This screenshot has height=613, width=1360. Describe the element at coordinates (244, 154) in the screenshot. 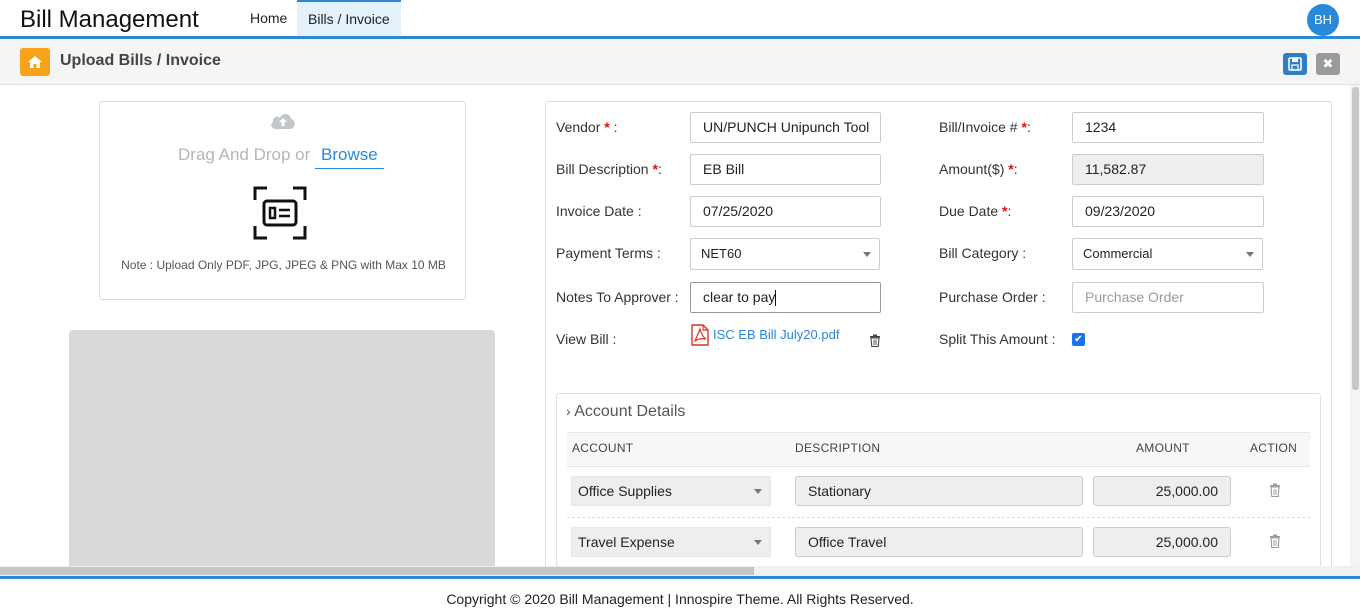

I see `drag-drop-text: Drag And Drop or` at that location.